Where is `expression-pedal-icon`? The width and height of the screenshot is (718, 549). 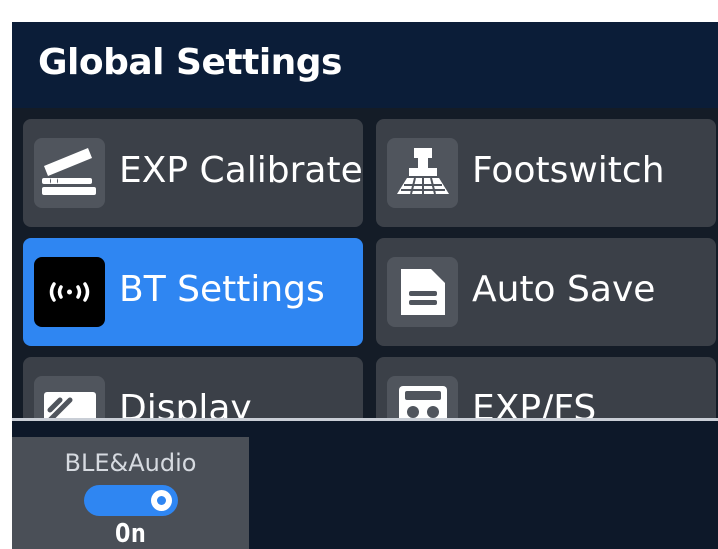 expression-pedal-icon is located at coordinates (69, 173).